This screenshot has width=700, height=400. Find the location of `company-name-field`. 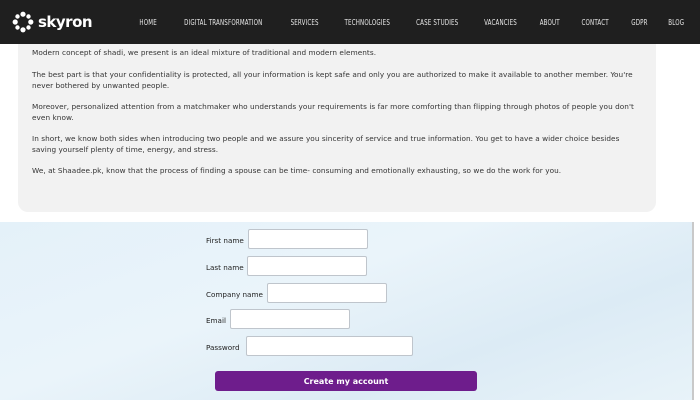

company-name-field is located at coordinates (327, 293).